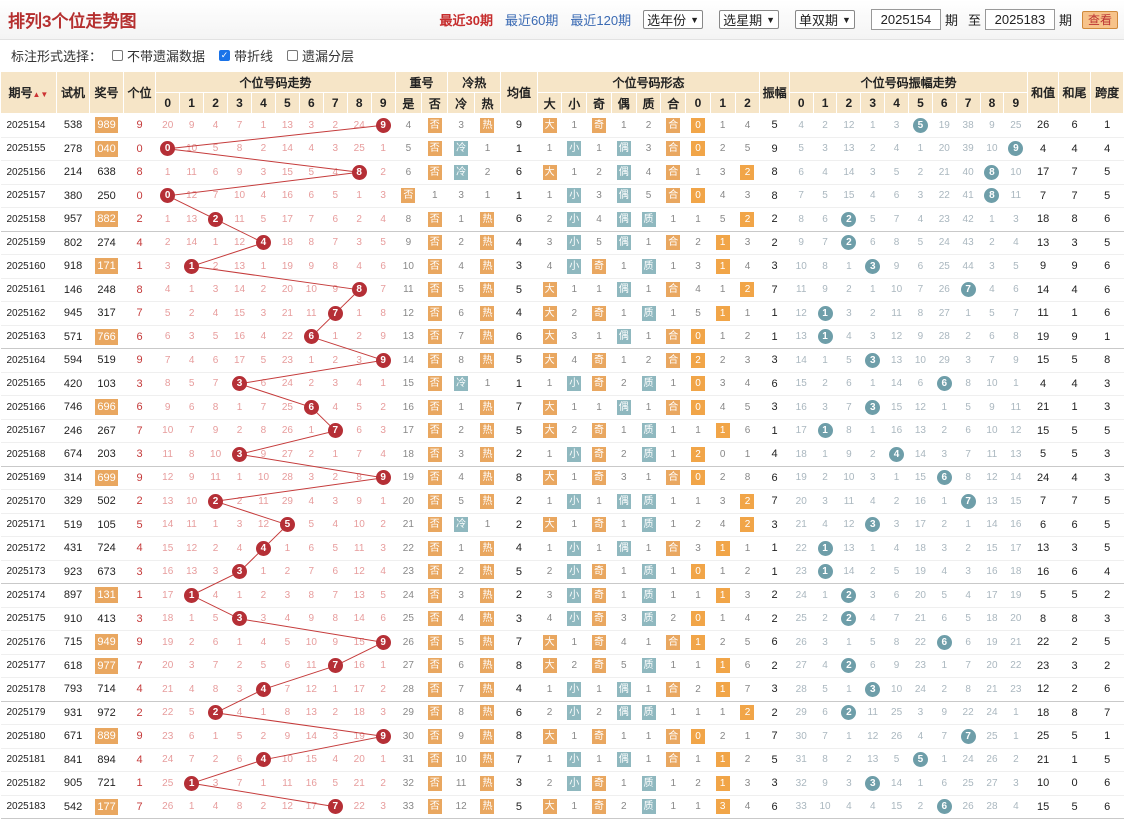 The width and height of the screenshot is (1124, 819). I want to click on trend-cell: 6, so click(191, 736).